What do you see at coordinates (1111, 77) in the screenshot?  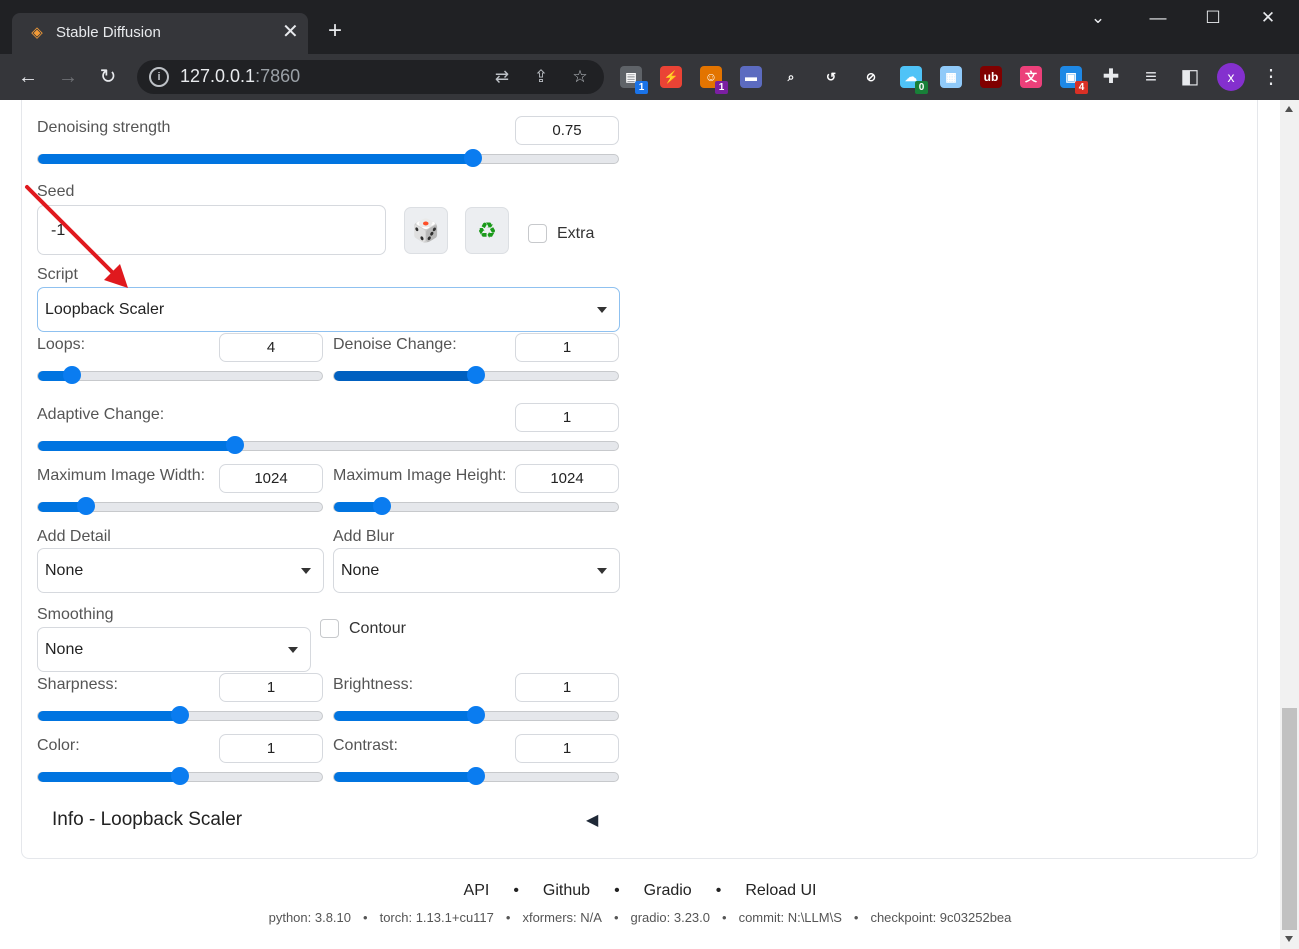 I see `extensions-puzzle-icon: ✚` at bounding box center [1111, 77].